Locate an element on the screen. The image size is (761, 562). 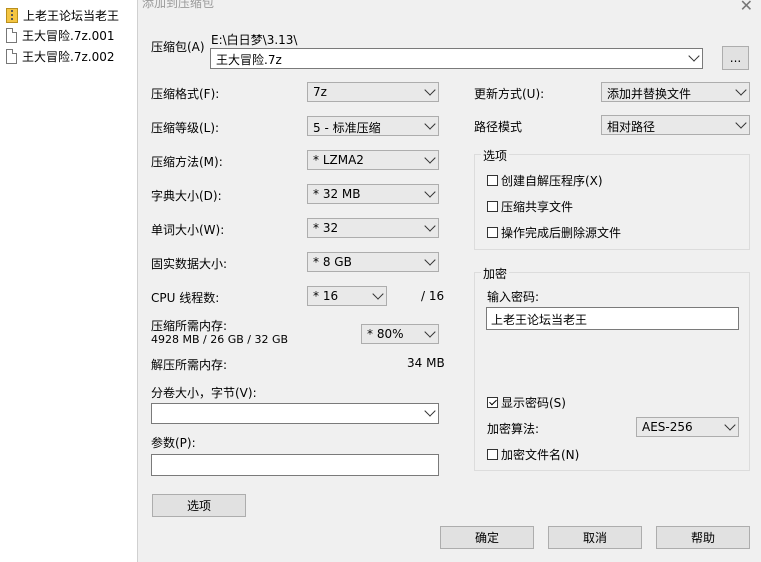
sfx-checkbox: 创建自解压程序(X) is located at coordinates (545, 180).